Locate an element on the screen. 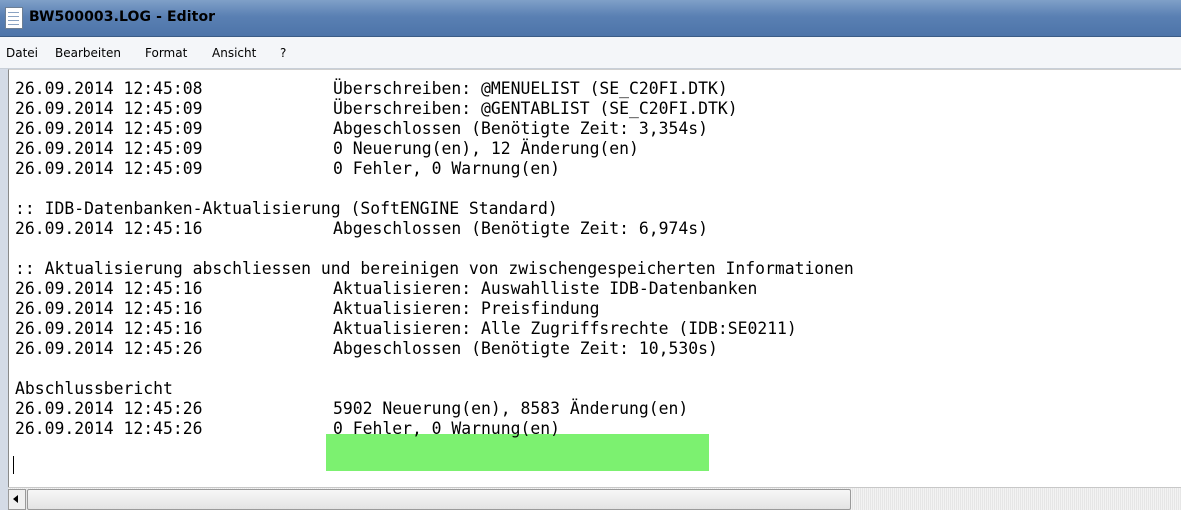 This screenshot has height=510, width=1181. menu-datei: Datei is located at coordinates (22, 53).